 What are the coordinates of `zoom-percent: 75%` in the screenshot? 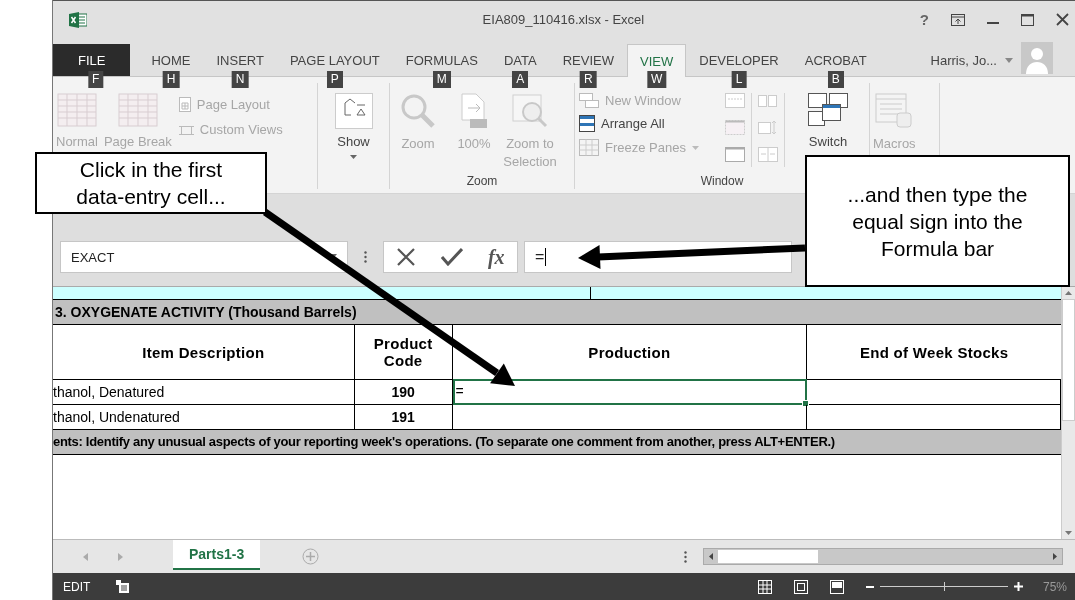 It's located at (1054, 586).